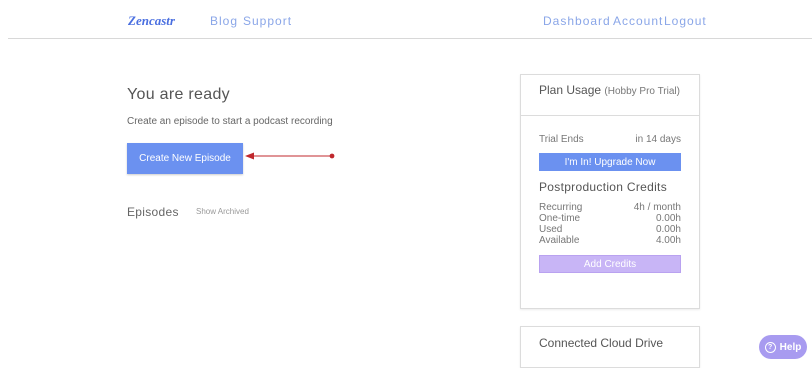 Image resolution: width=812 pixels, height=368 pixels. I want to click on nav-dashboard-link: Dashboard, so click(577, 21).